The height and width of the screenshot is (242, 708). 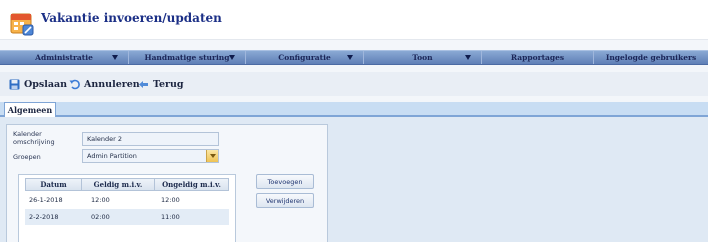 What do you see at coordinates (74, 84) in the screenshot?
I see `undo-icon` at bounding box center [74, 84].